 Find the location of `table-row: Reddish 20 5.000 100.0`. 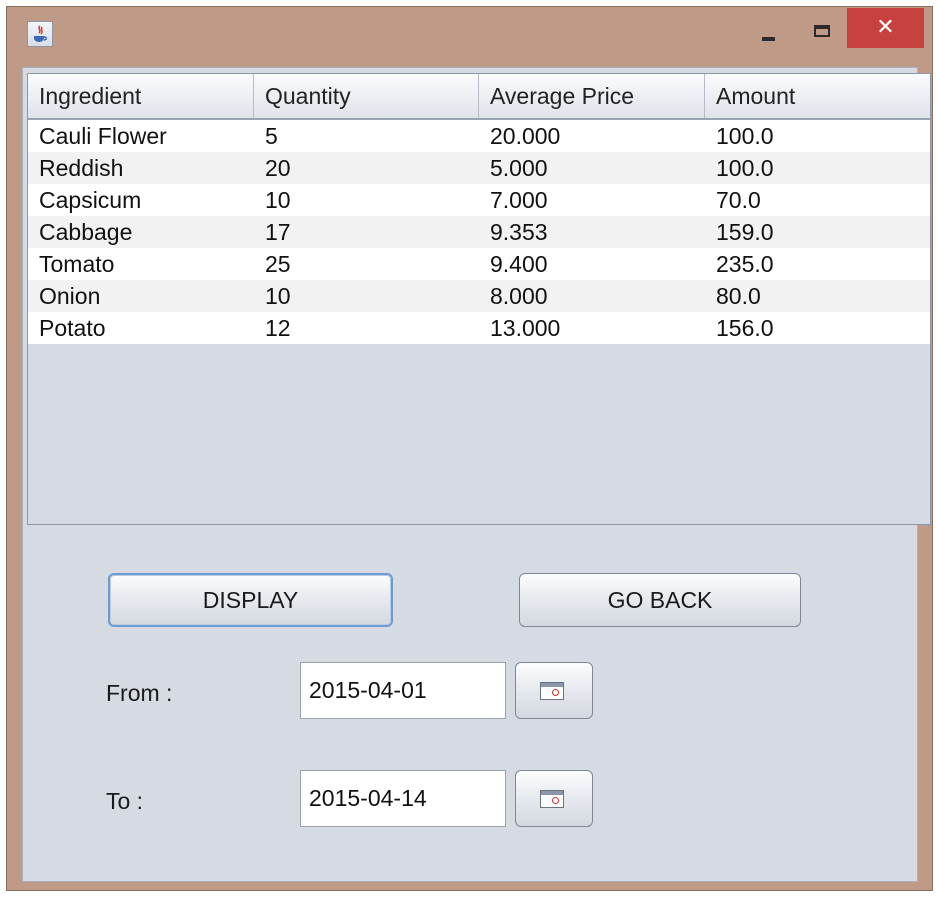

table-row: Reddish 20 5.000 100.0 is located at coordinates (479, 168).